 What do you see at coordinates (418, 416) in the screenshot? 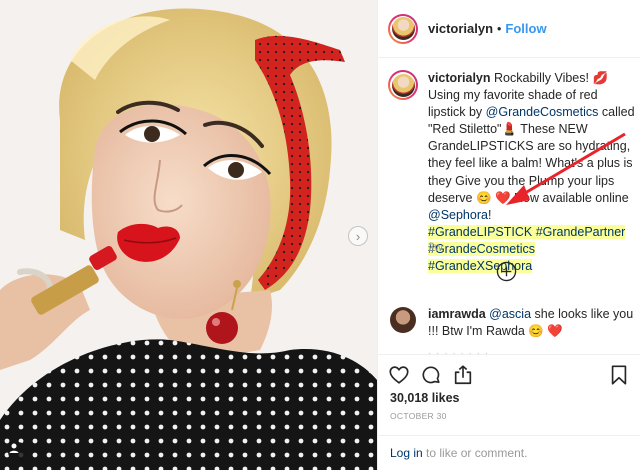
I see `post-date: OCTOBER 30` at bounding box center [418, 416].